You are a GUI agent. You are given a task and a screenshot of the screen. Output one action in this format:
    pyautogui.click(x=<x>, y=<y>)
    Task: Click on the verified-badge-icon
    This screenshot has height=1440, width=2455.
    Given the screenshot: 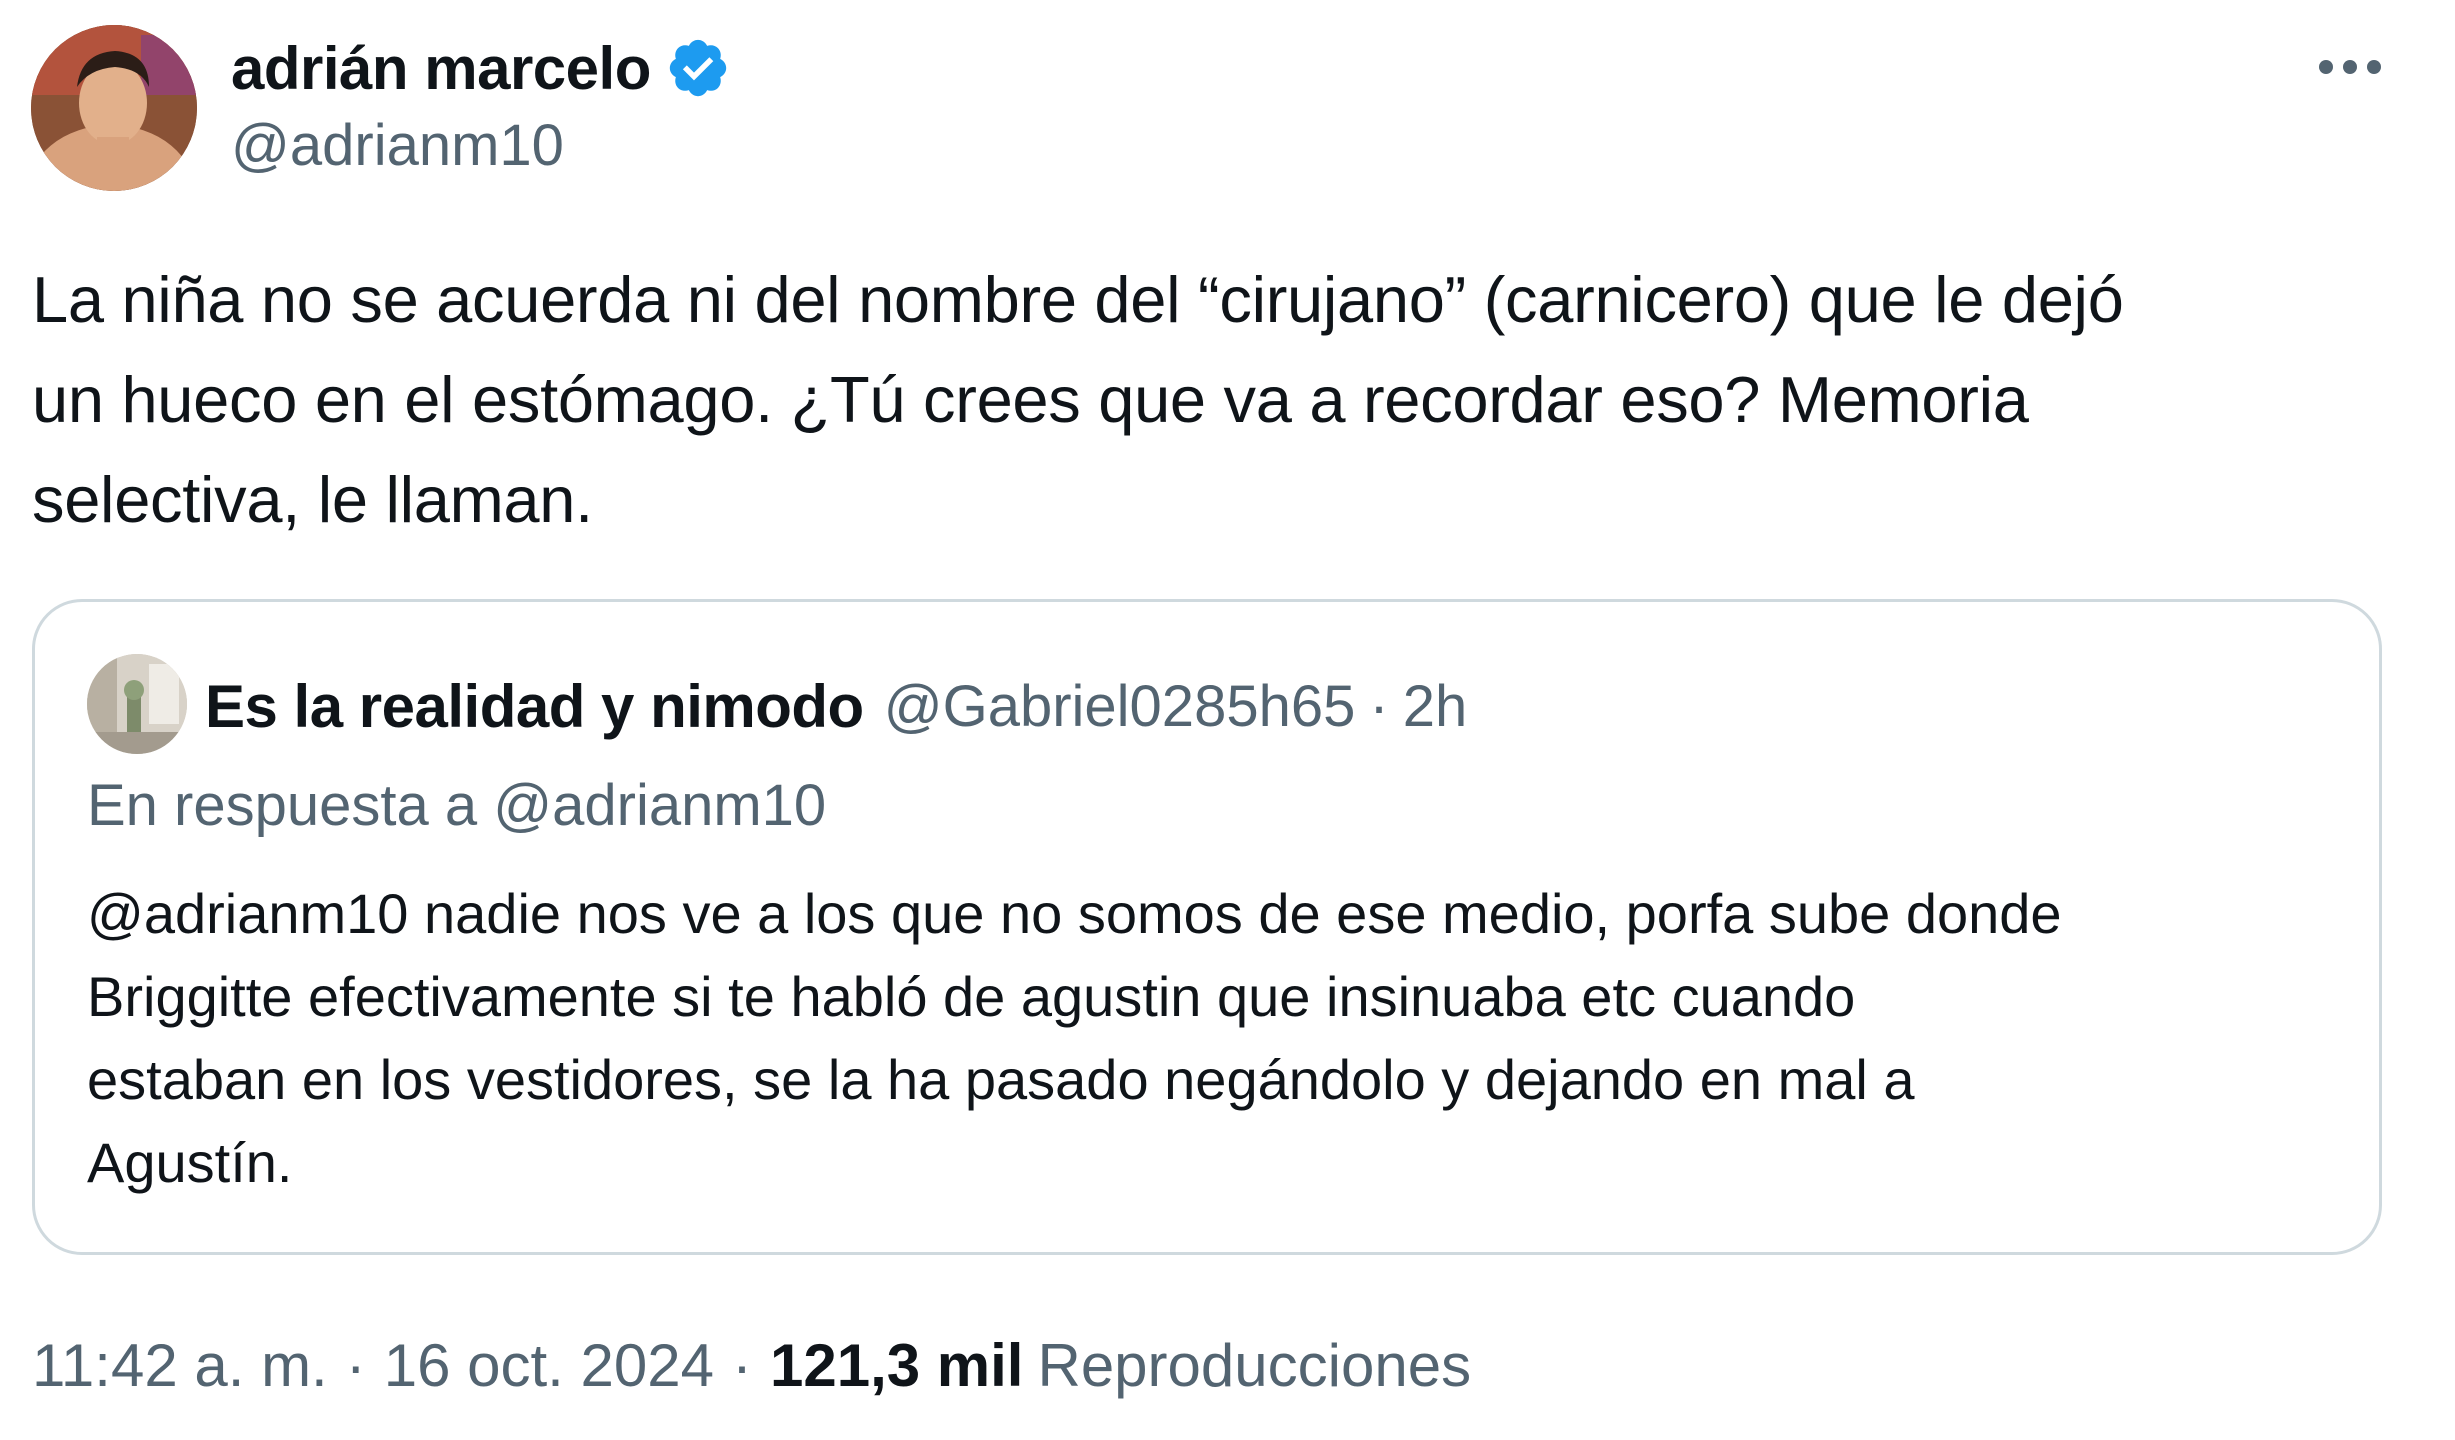 What is the action you would take?
    pyautogui.click(x=698, y=68)
    